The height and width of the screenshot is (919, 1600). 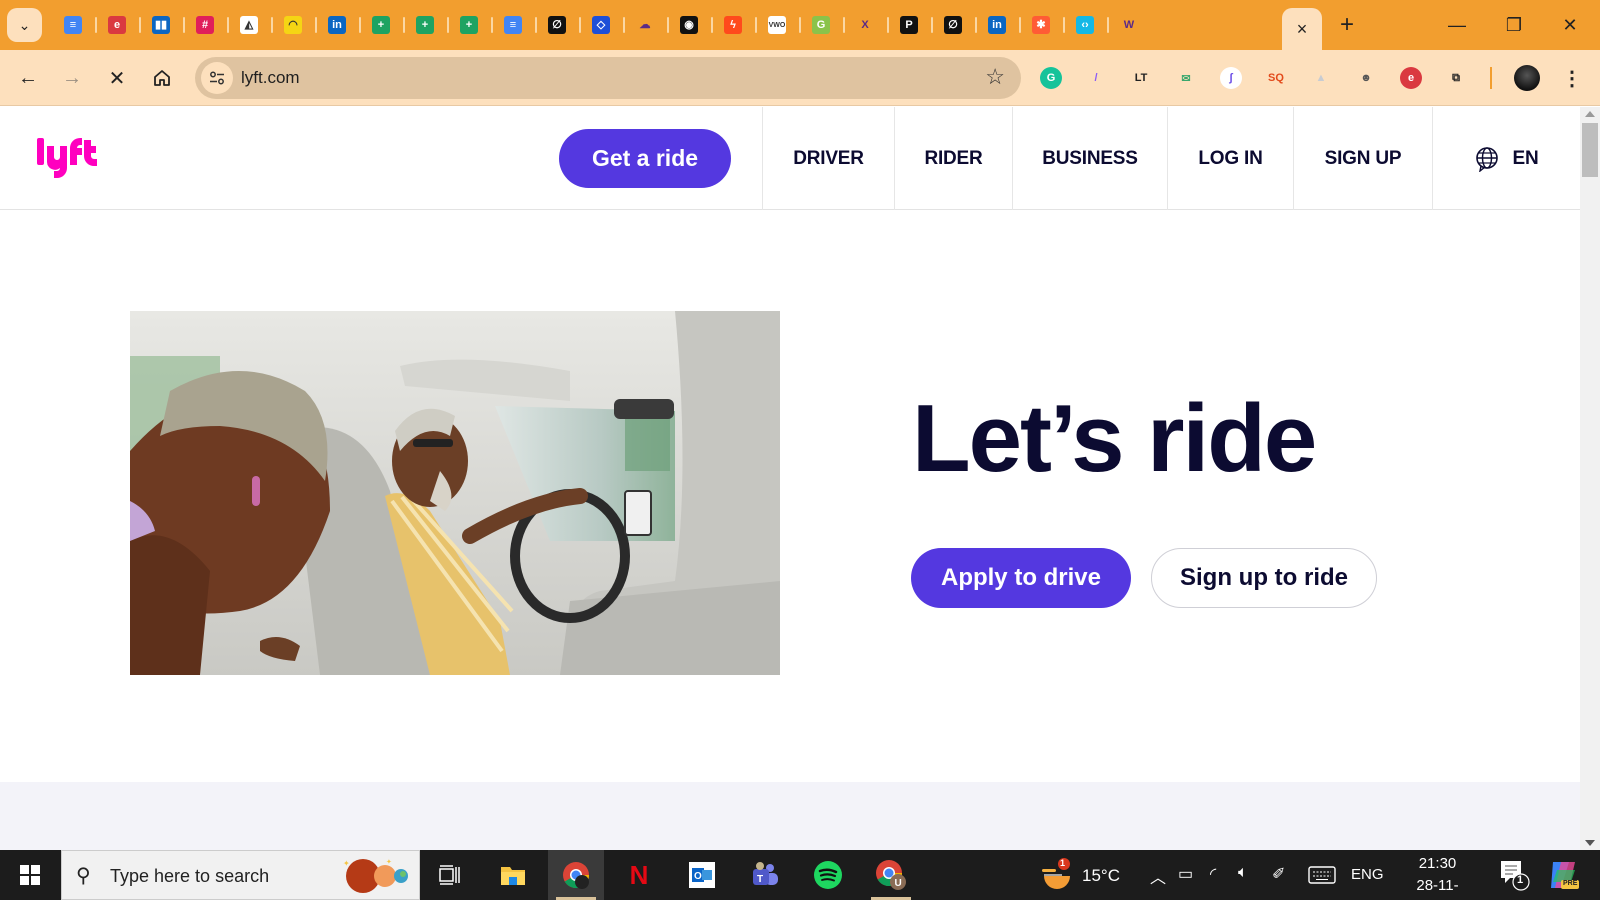 I want to click on taskbar-file-explorer, so click(x=513, y=875).